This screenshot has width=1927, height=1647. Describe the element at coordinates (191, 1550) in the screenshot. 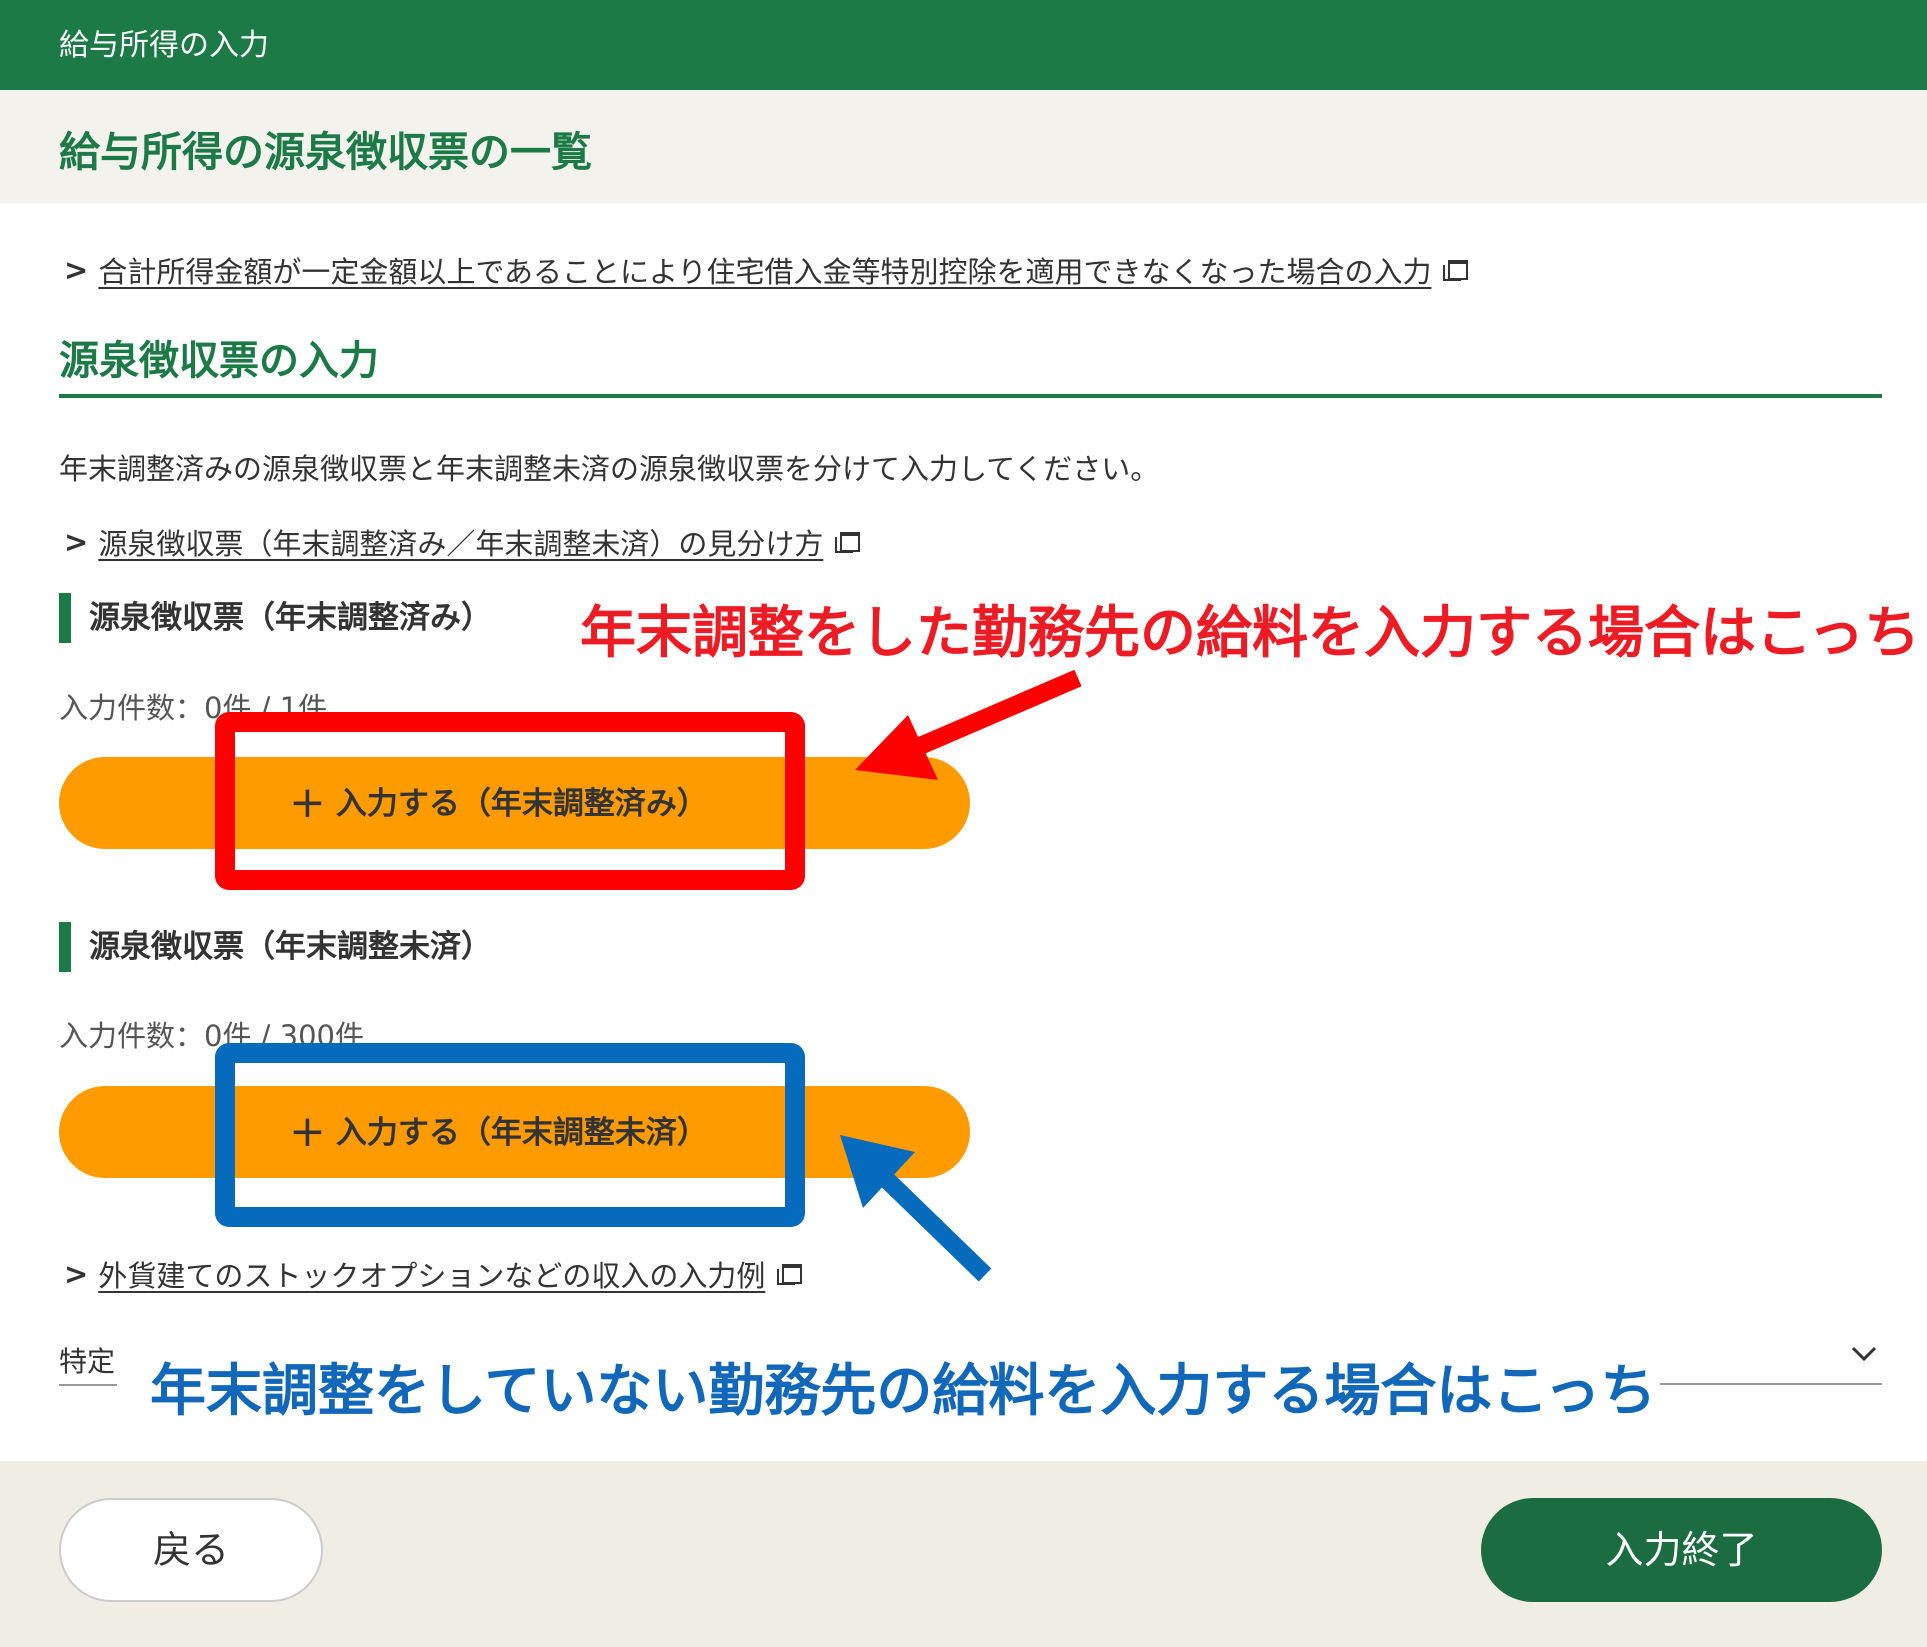

I see `back-button: 戻る` at that location.